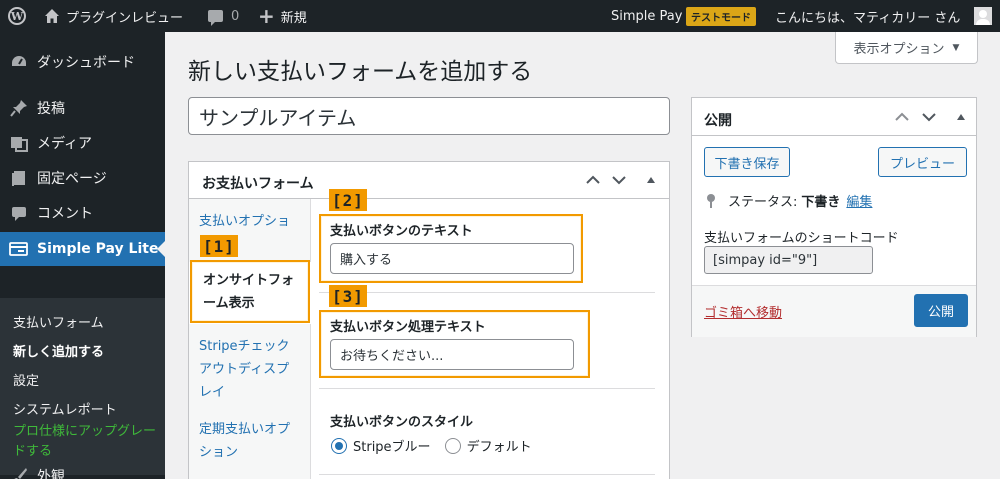  What do you see at coordinates (743, 311) in the screenshot?
I see `trash-link: ゴミ箱へ移動` at bounding box center [743, 311].